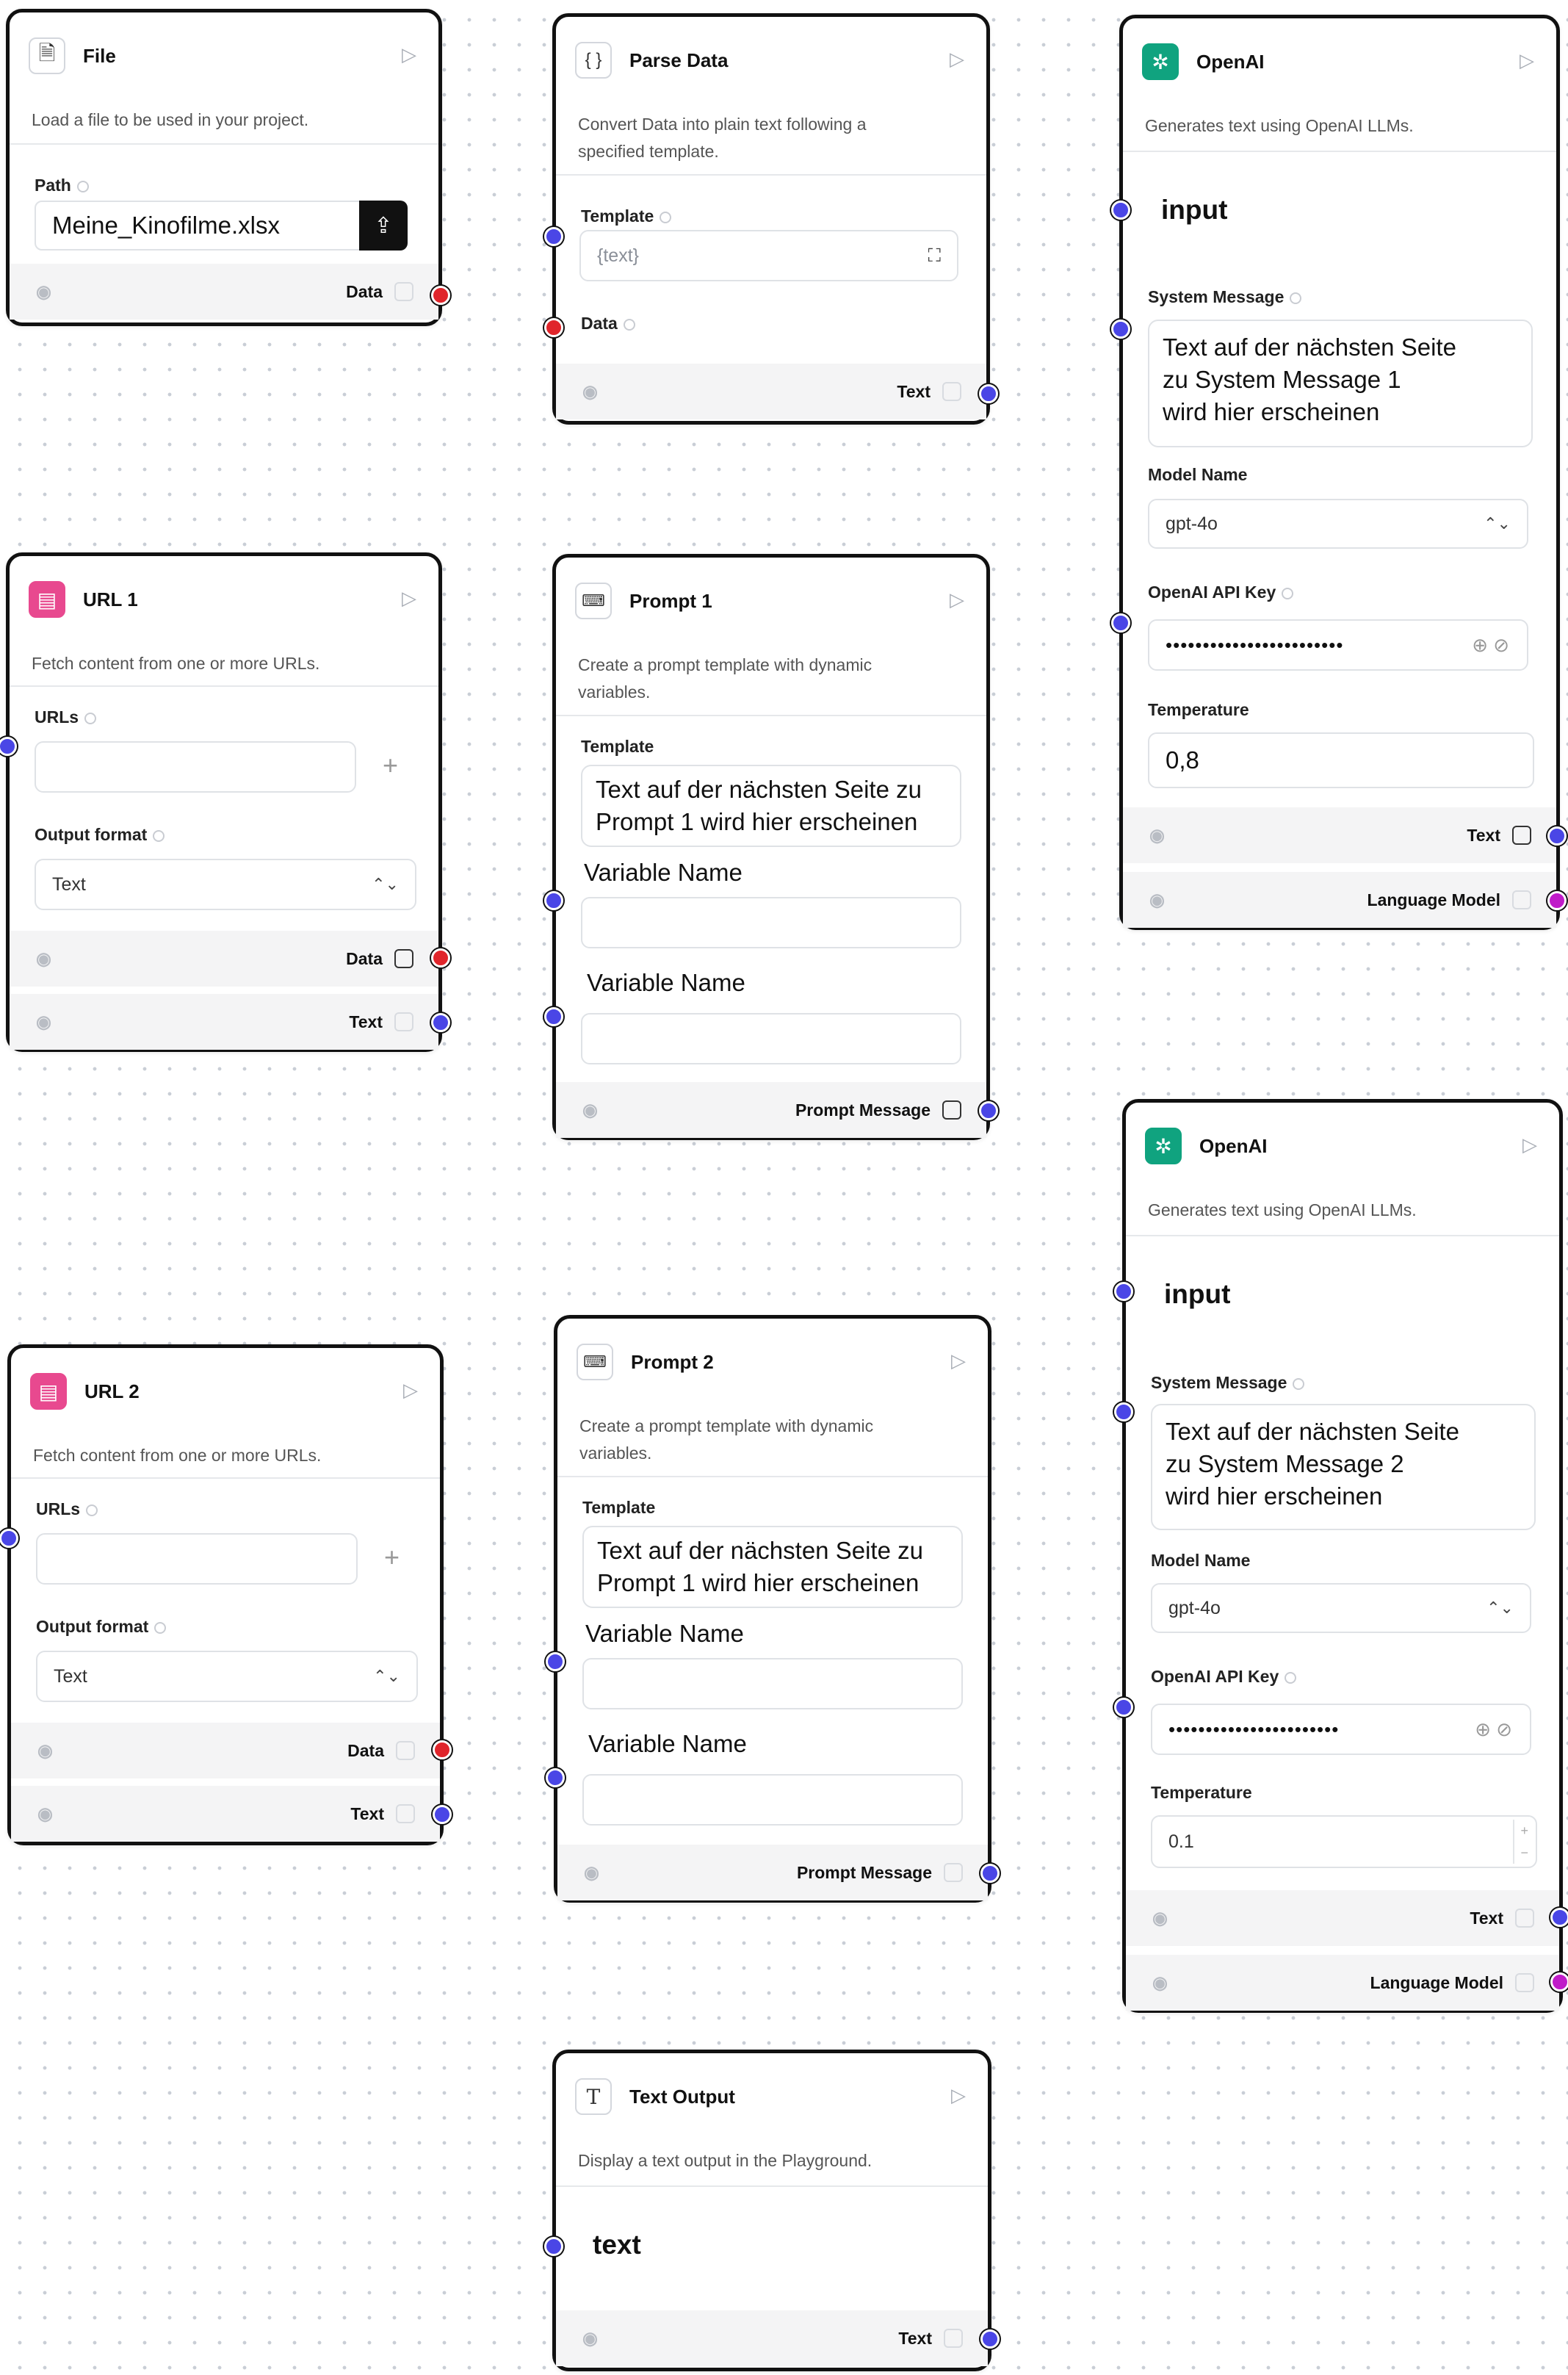 The width and height of the screenshot is (1568, 2375). Describe the element at coordinates (198, 226) in the screenshot. I see `path-input: Meine_Kinofilme.xlsx` at that location.